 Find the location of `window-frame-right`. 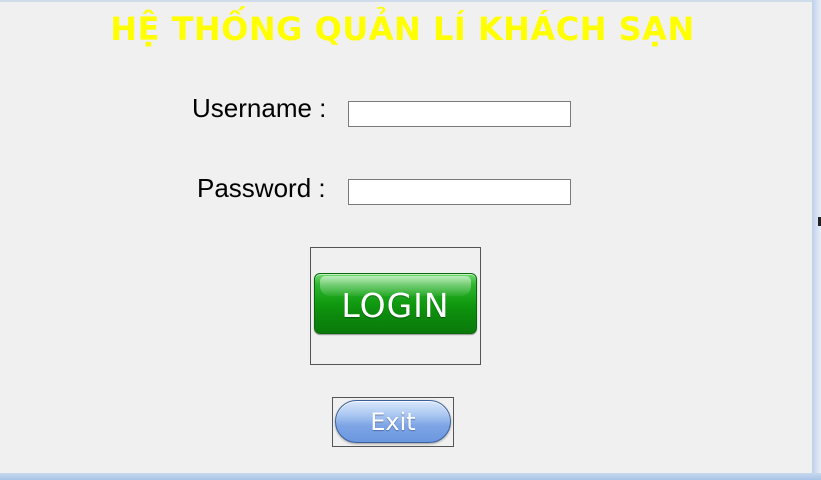

window-frame-right is located at coordinates (816, 240).